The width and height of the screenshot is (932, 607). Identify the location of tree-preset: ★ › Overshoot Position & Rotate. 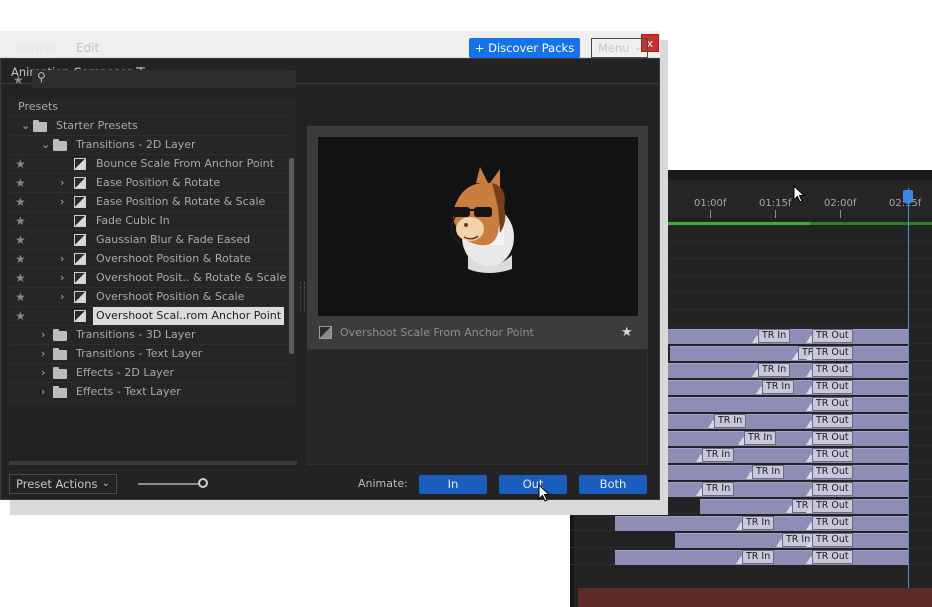
(149, 259).